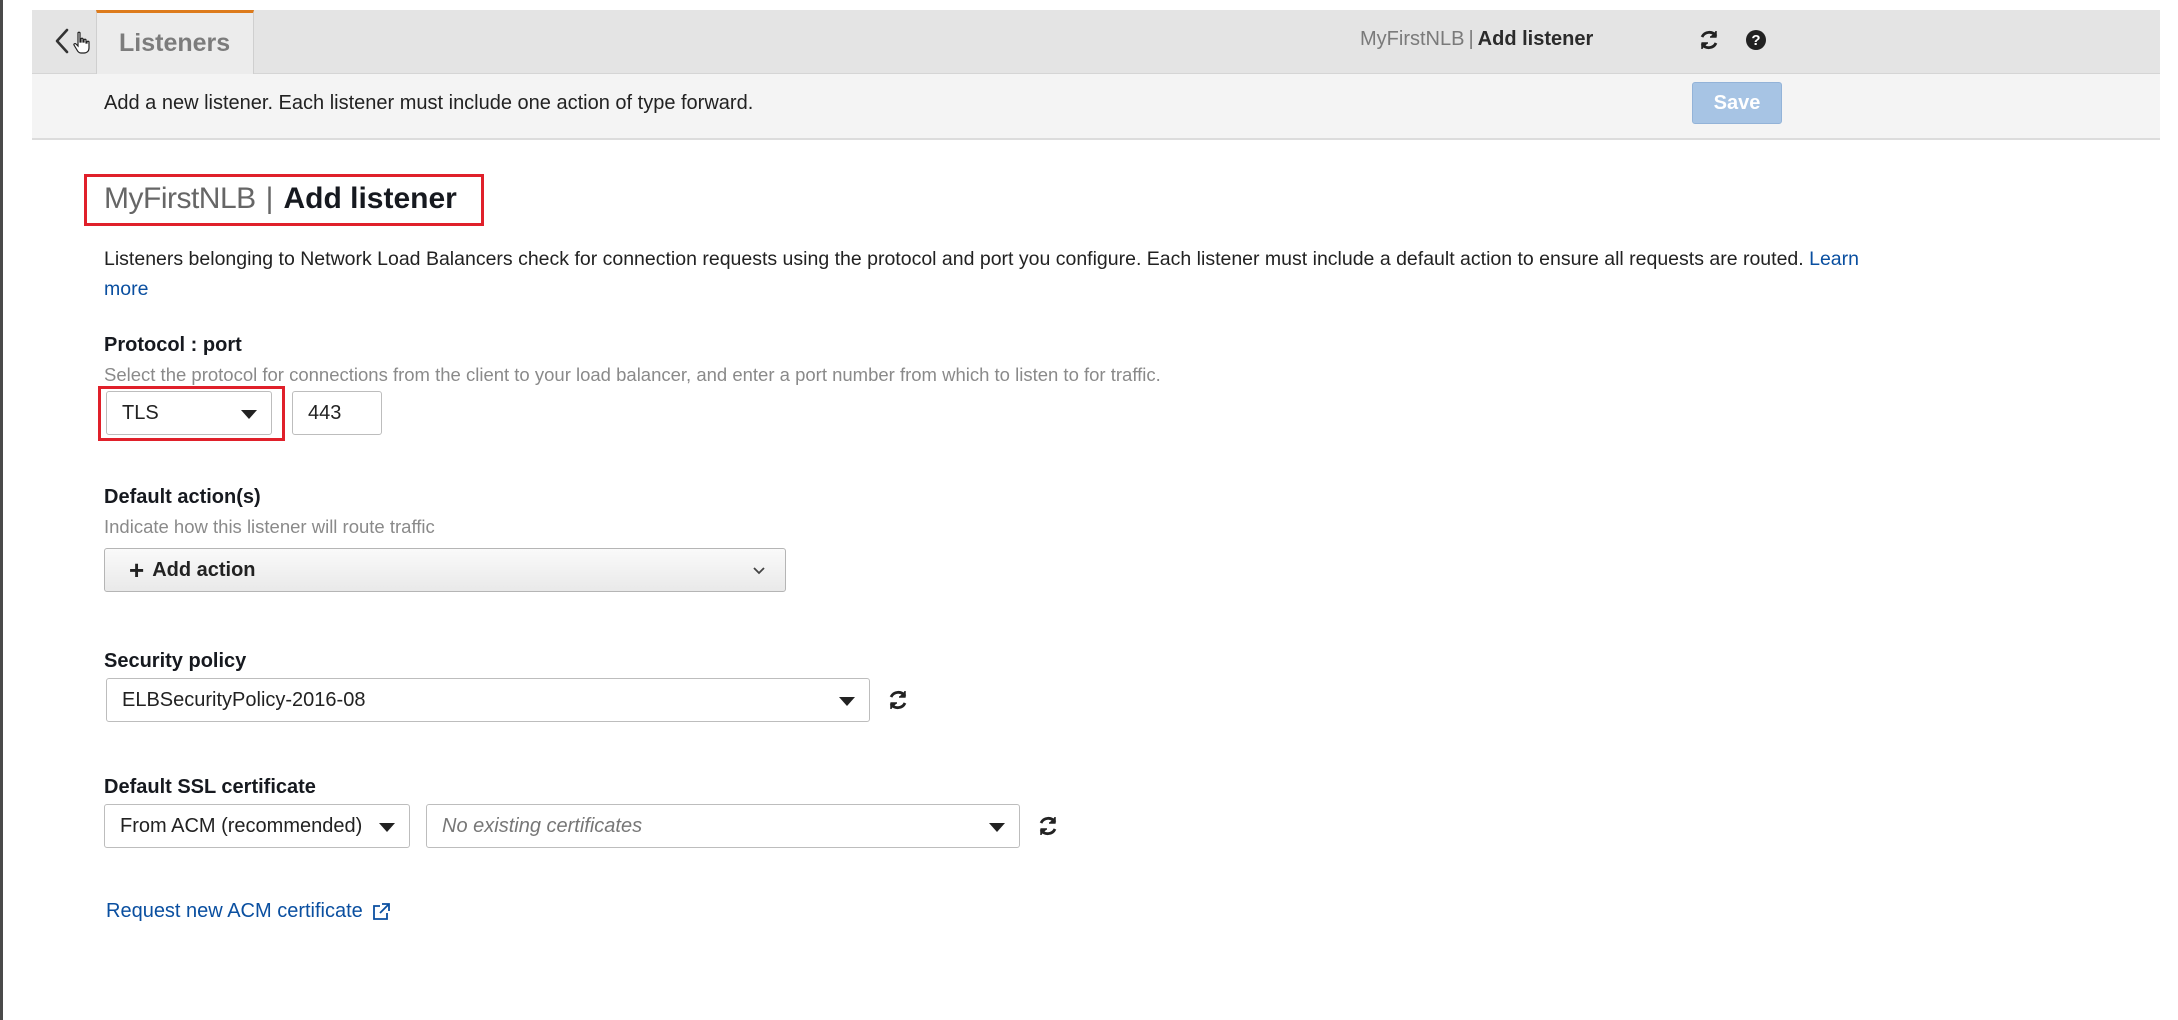 The height and width of the screenshot is (1020, 2178). I want to click on security-policy-select: ELBSecurityPolicy-2016-08, so click(488, 700).